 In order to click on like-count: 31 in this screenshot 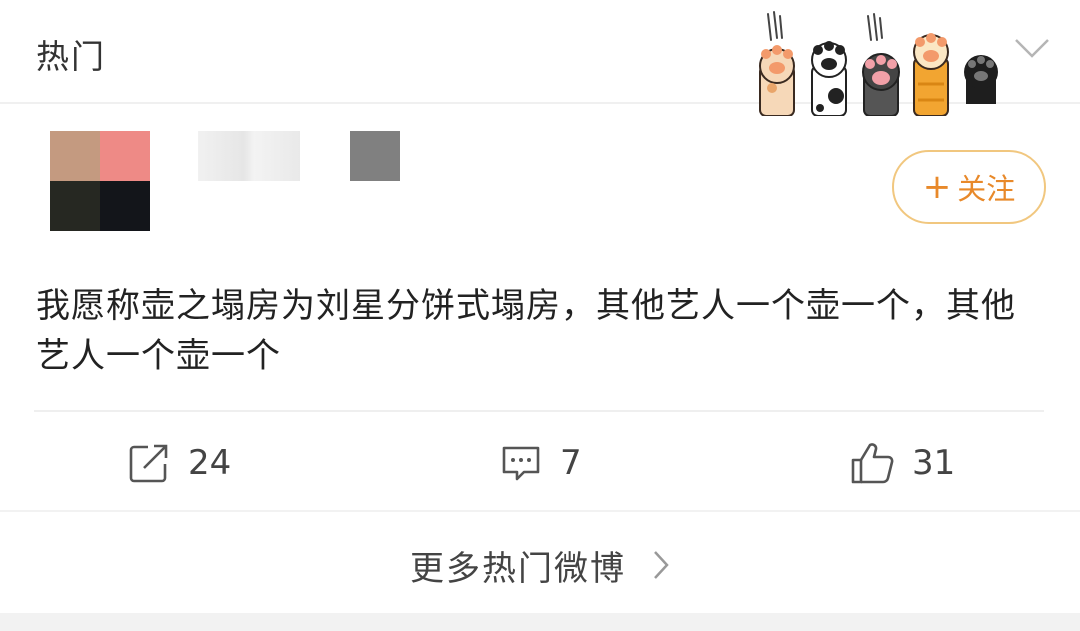, I will do `click(934, 463)`.